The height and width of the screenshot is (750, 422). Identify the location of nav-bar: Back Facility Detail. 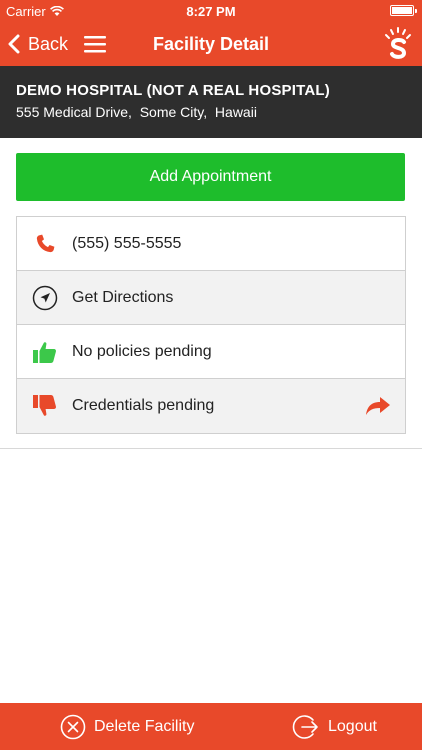
(211, 44).